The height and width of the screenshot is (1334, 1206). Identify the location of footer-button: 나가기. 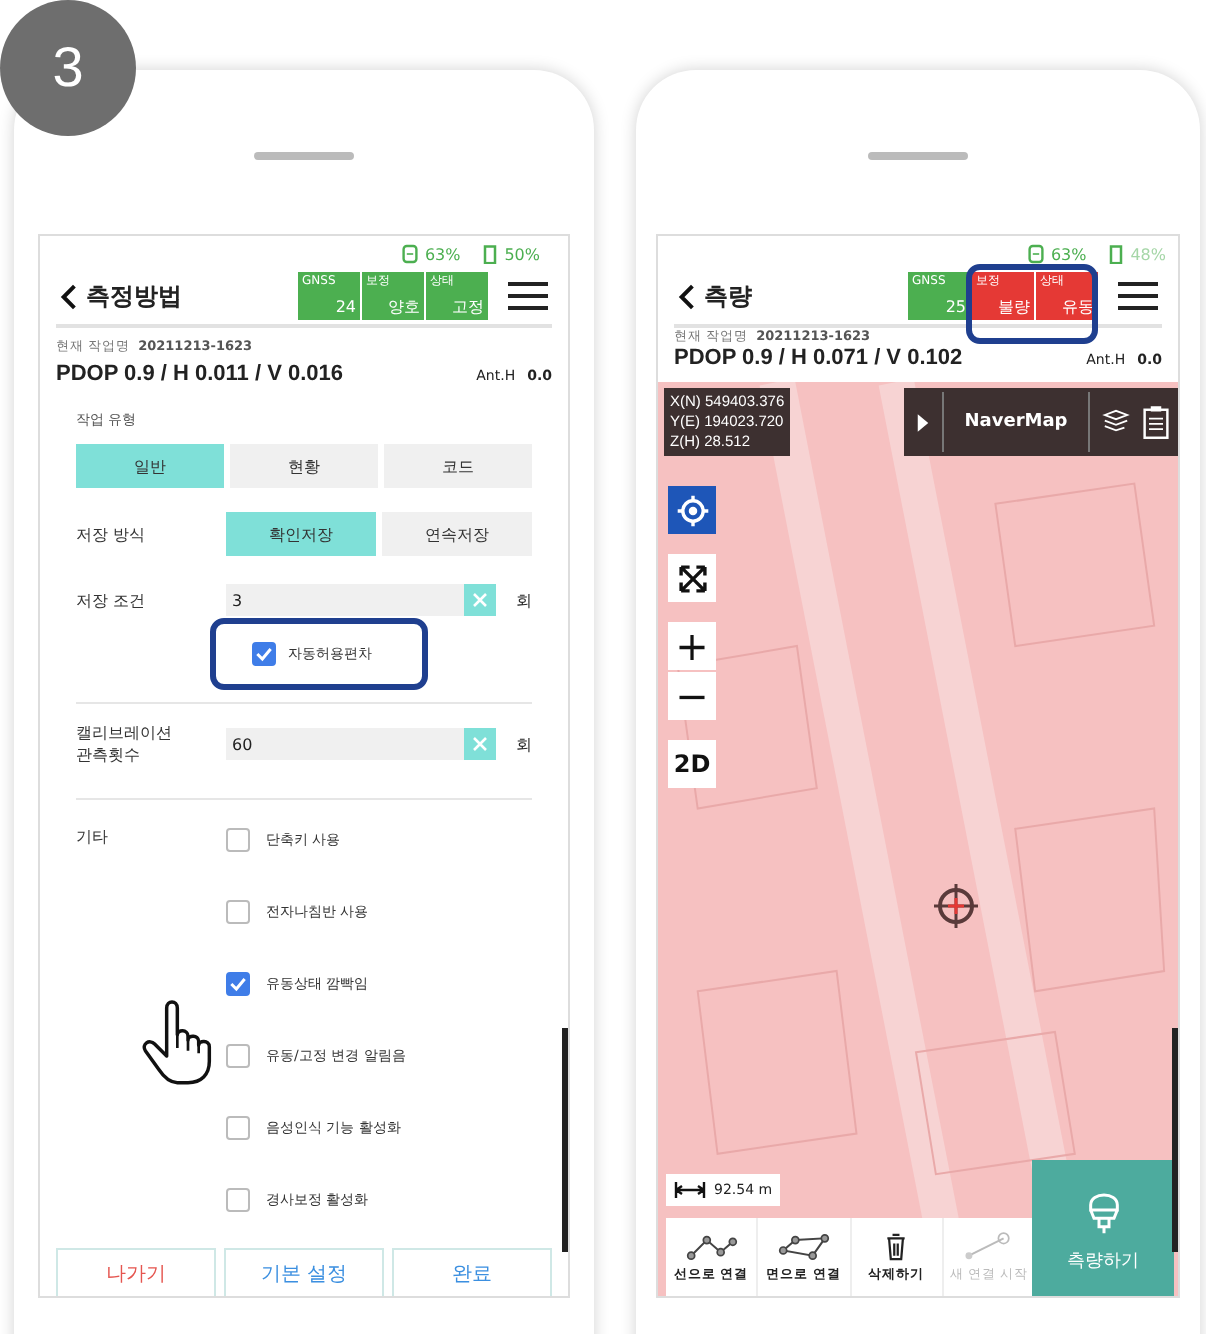
(136, 1272).